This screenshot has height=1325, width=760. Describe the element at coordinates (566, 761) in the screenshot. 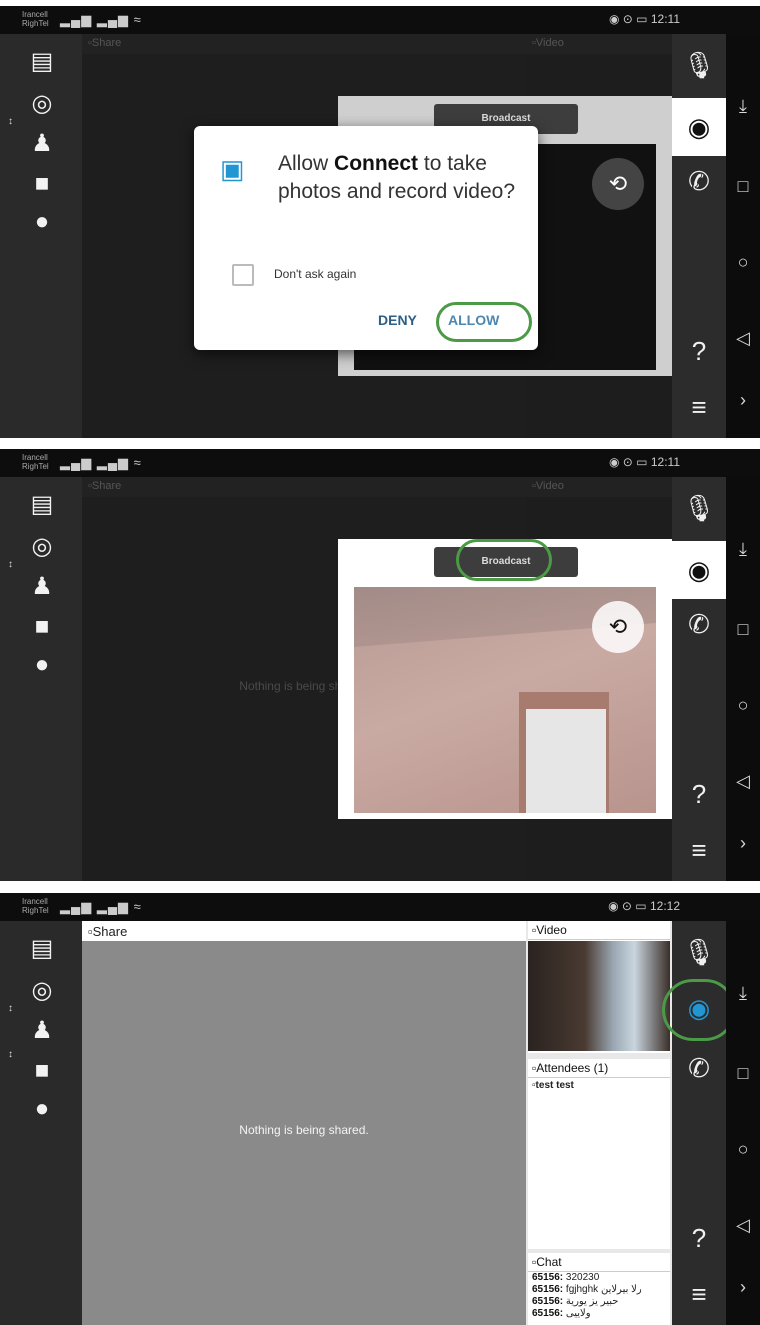

I see `whiteboard` at that location.